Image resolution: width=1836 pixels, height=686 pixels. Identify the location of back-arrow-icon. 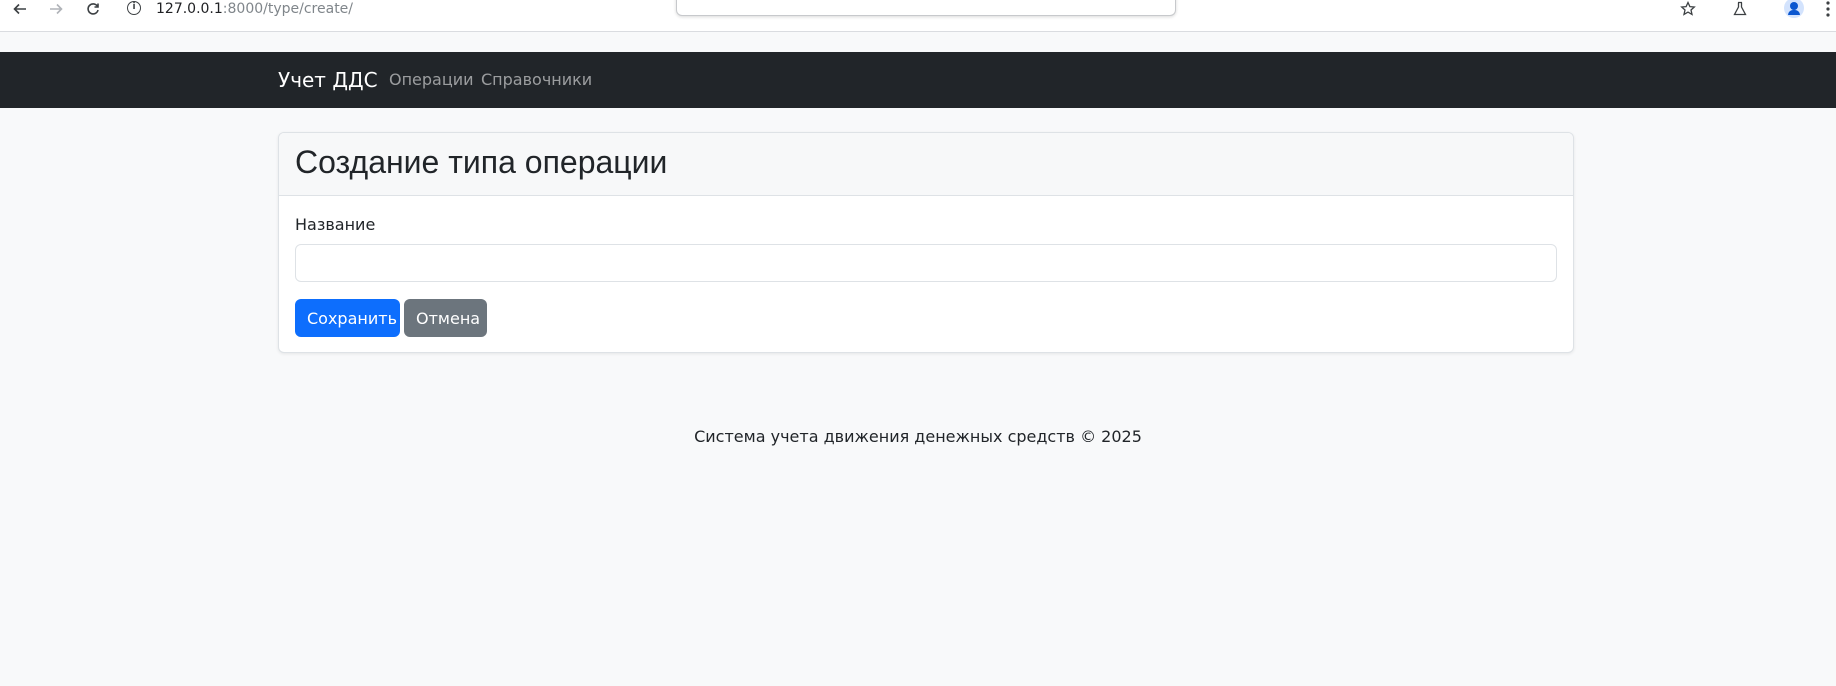
(20, 9).